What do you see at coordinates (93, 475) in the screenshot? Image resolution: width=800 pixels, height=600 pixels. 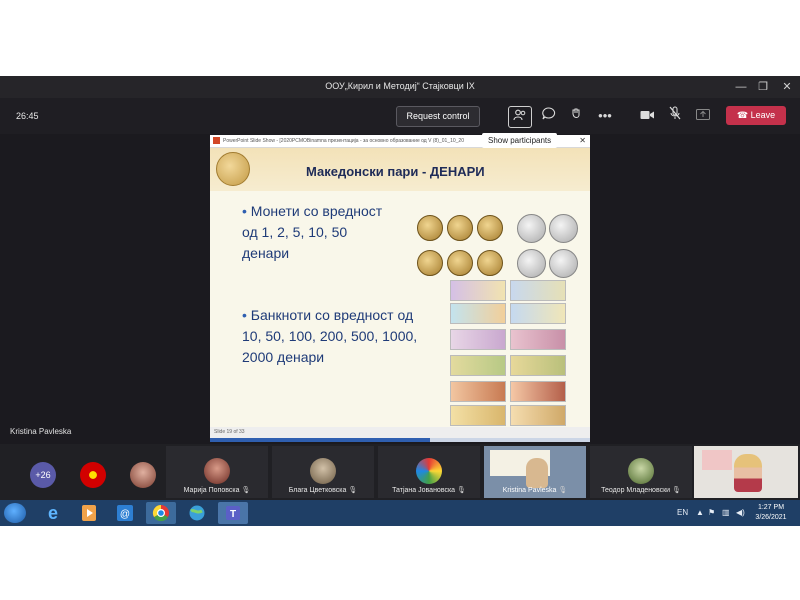 I see `flag-avatar` at bounding box center [93, 475].